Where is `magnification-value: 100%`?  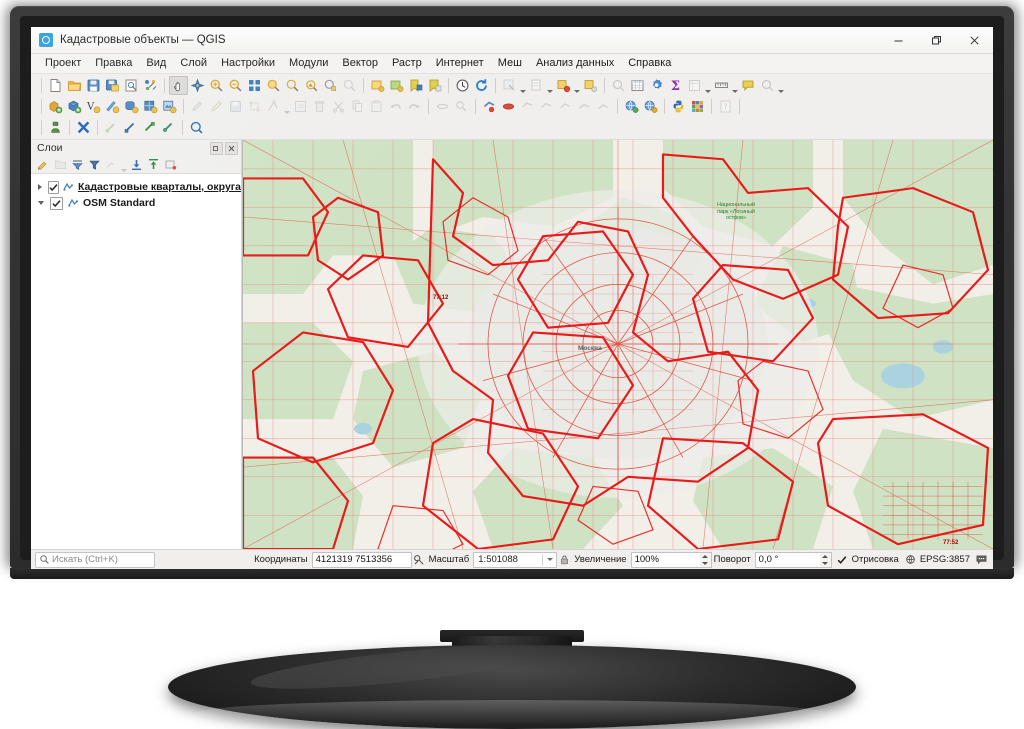
magnification-value: 100% is located at coordinates (665, 559).